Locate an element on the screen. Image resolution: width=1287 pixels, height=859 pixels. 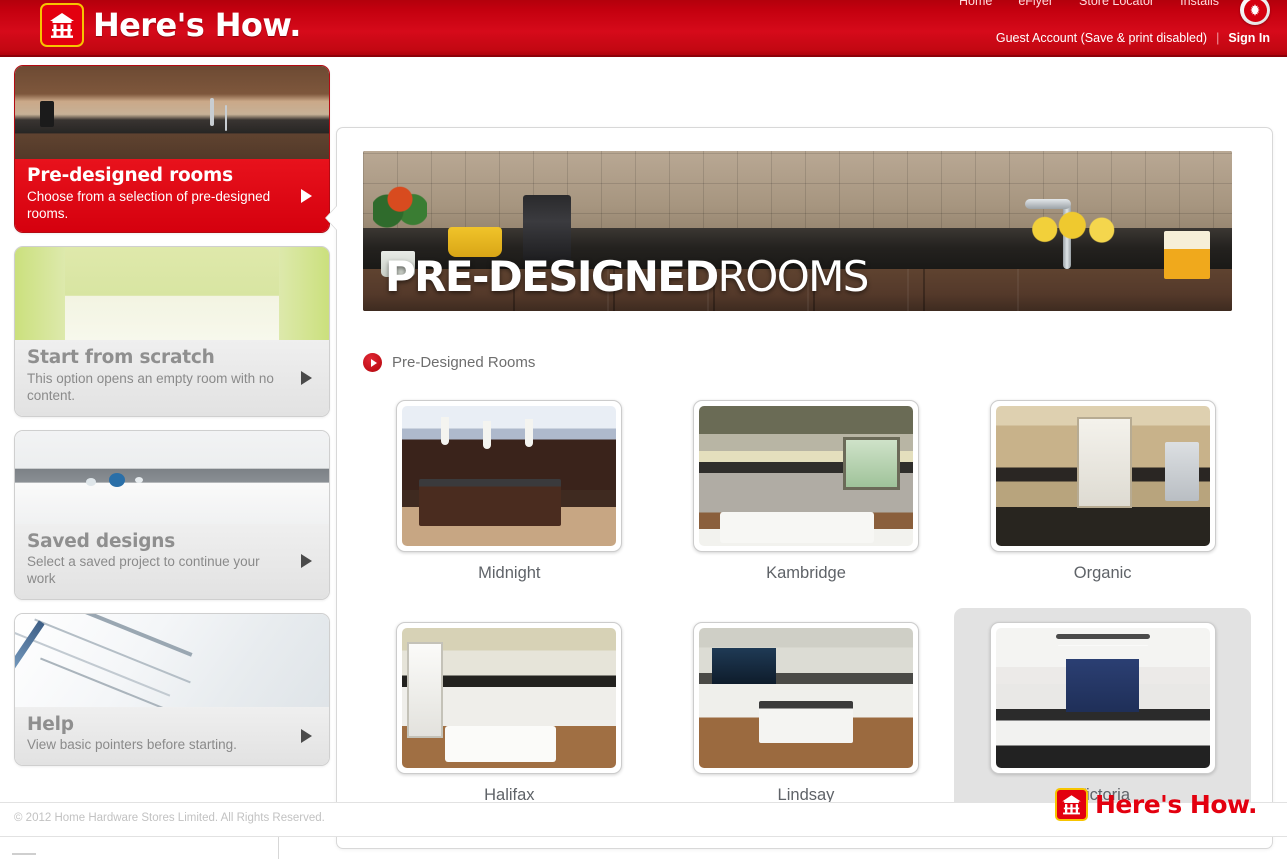
hero-banner-title: PRE-DESIGNEDROOMS is located at coordinates (627, 277).